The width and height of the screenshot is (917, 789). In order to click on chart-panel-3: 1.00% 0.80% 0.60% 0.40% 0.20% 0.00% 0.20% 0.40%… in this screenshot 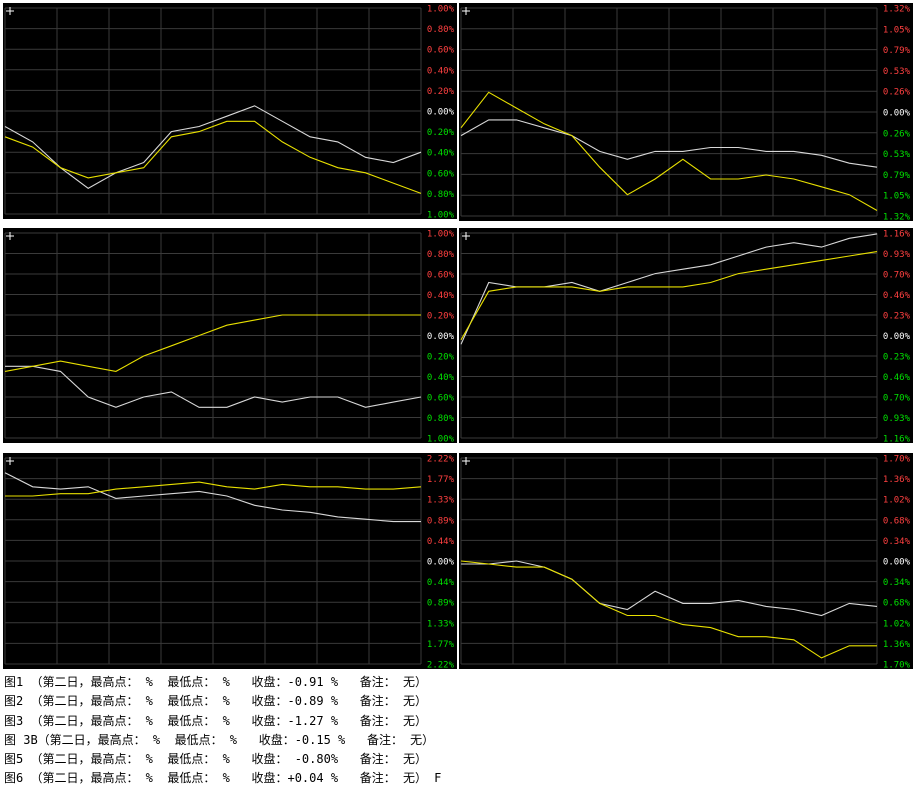, I will do `click(230, 335)`.